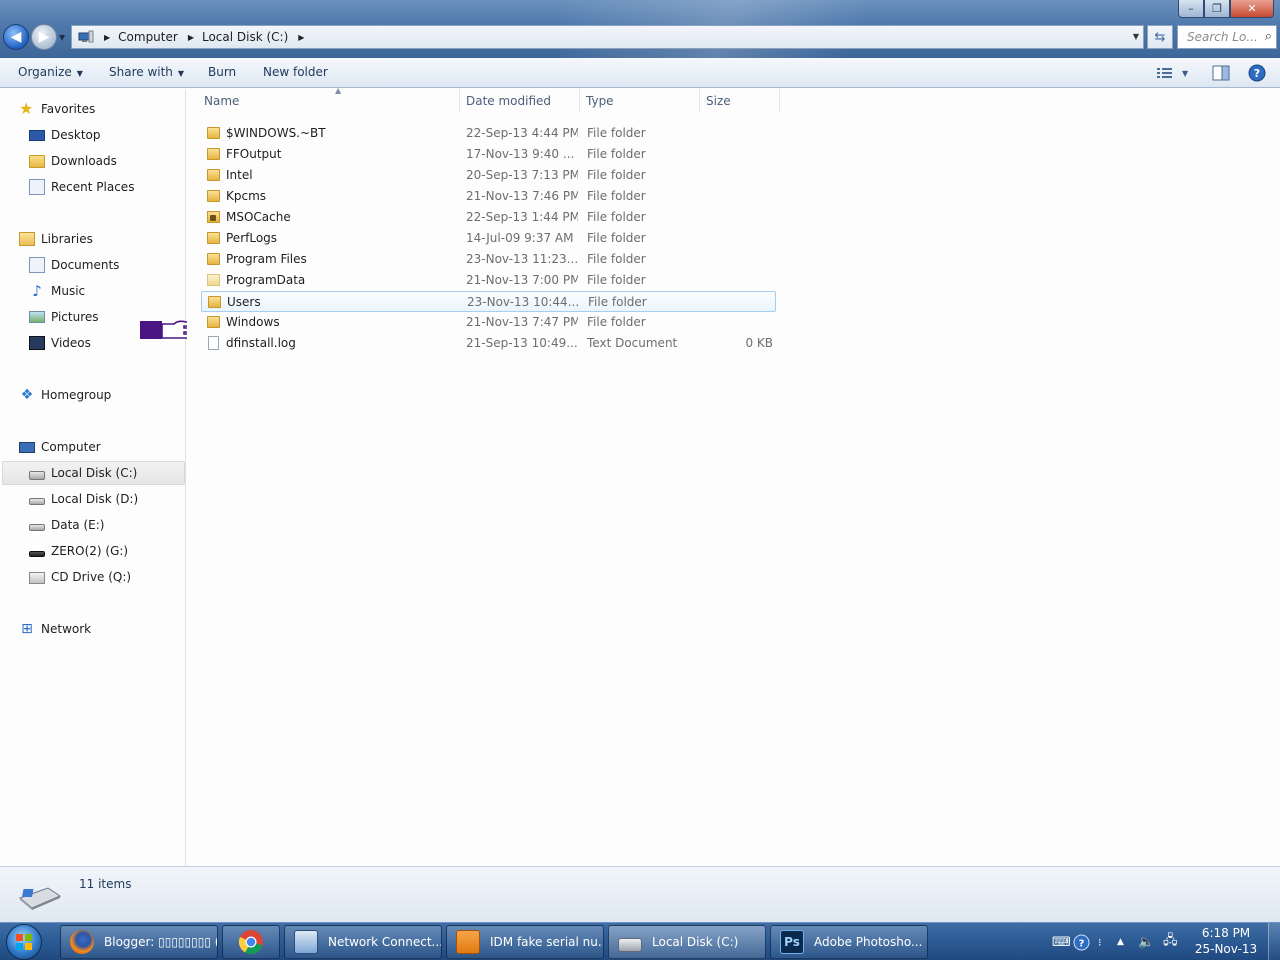 This screenshot has width=1280, height=960. I want to click on show-hidden-icons-button: ▲, so click(1120, 941).